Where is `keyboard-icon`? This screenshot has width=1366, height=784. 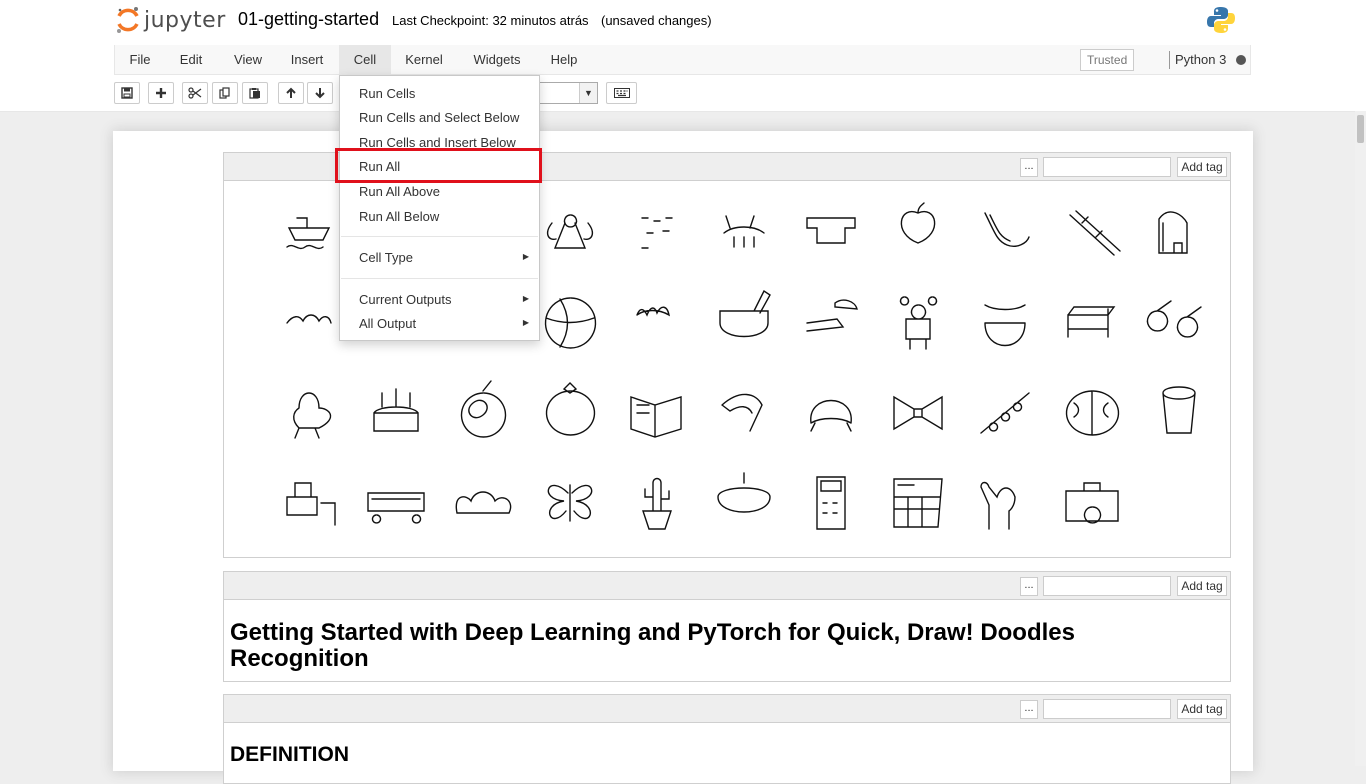 keyboard-icon is located at coordinates (621, 93).